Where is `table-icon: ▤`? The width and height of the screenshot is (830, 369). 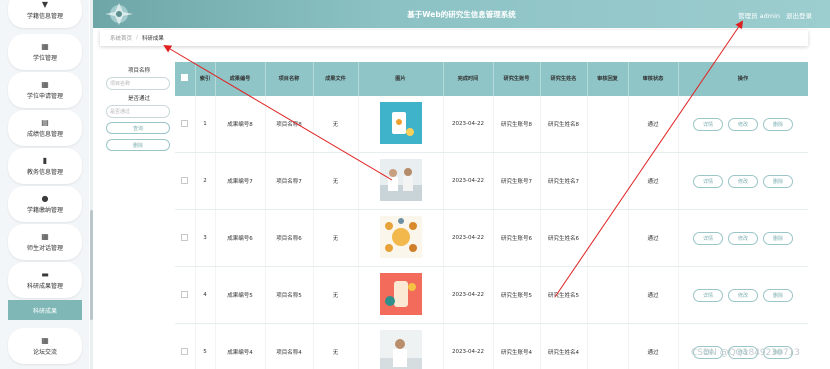 table-icon: ▤ is located at coordinates (45, 122).